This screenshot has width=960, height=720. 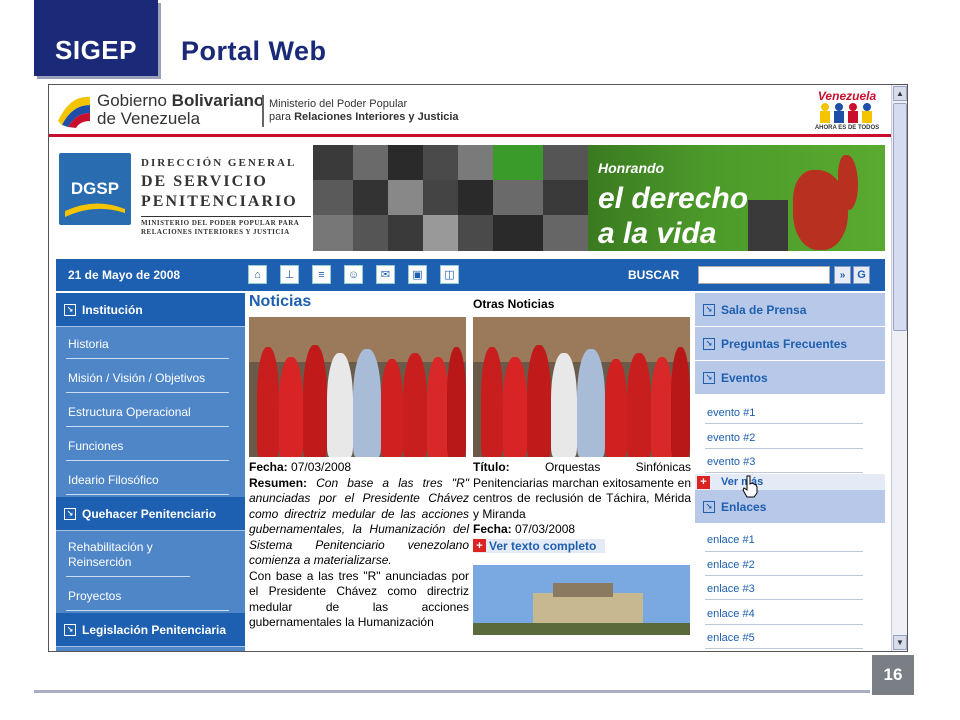 I want to click on ver-mas-link: + Ver más, so click(x=790, y=482).